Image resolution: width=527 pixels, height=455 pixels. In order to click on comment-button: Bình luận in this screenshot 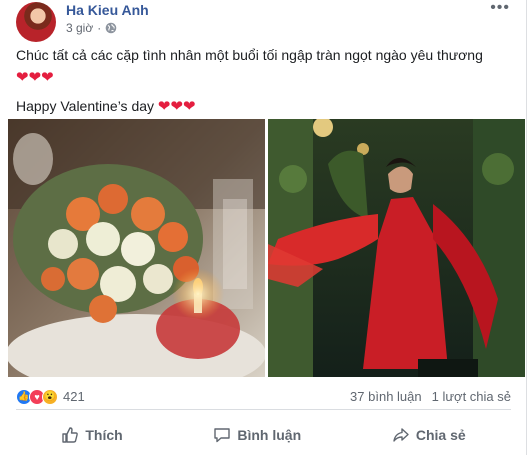, I will do `click(257, 435)`.